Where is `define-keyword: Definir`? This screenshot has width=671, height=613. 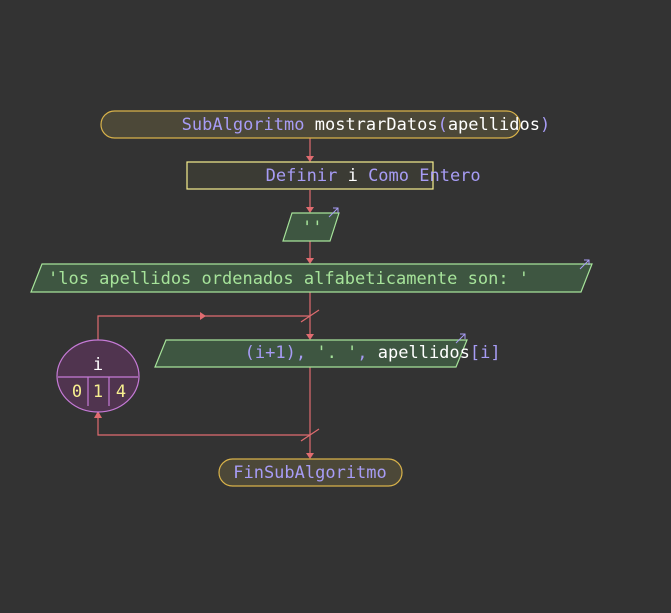
define-keyword: Definir is located at coordinates (302, 176).